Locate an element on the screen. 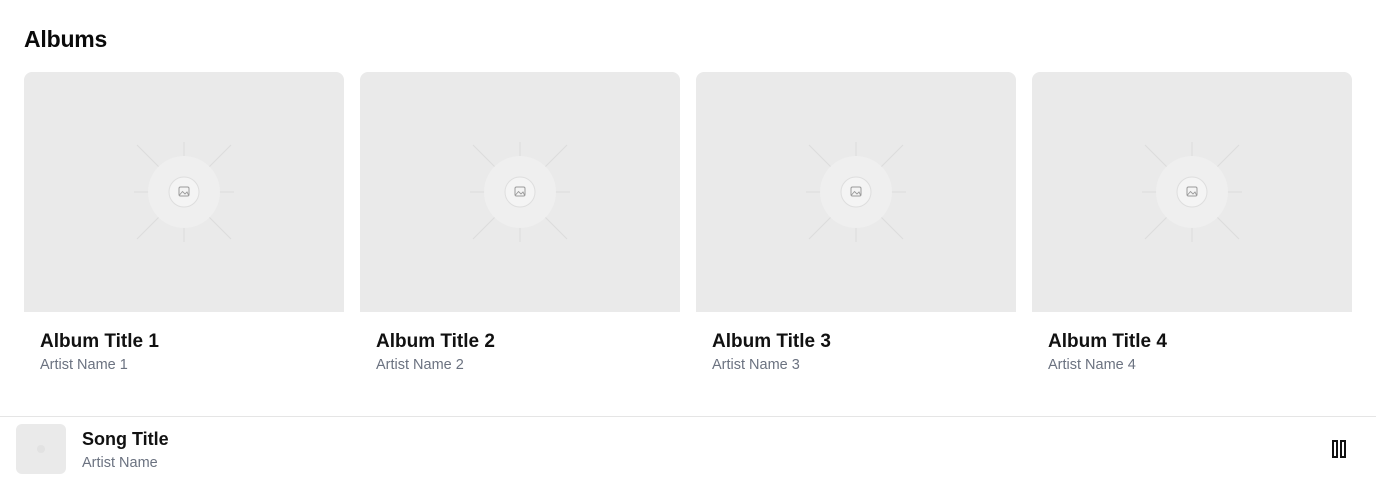  album-title: Album Title 4 is located at coordinates (1107, 341).